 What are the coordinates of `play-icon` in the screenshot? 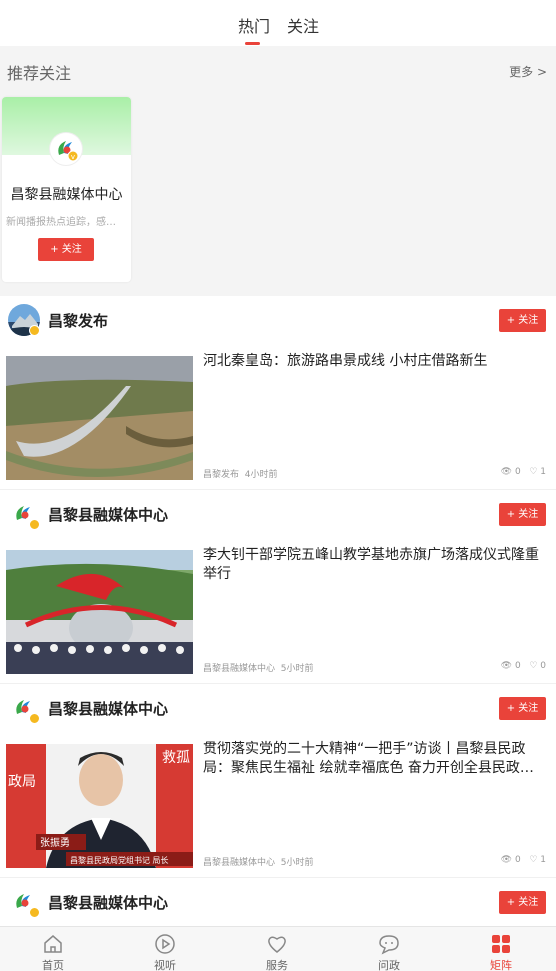 It's located at (165, 944).